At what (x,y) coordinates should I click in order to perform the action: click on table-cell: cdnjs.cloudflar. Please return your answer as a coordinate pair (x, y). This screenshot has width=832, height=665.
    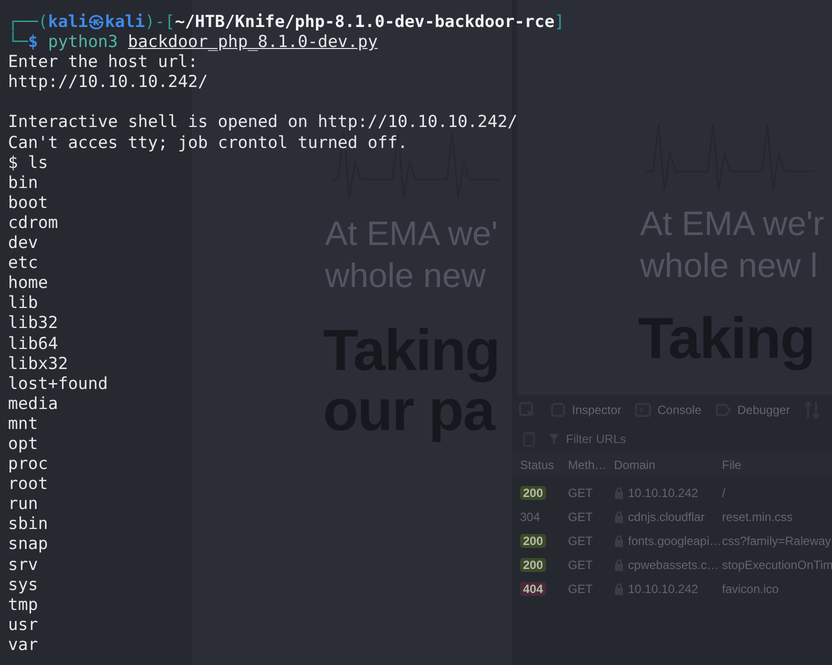
    Looking at the image, I should click on (666, 517).